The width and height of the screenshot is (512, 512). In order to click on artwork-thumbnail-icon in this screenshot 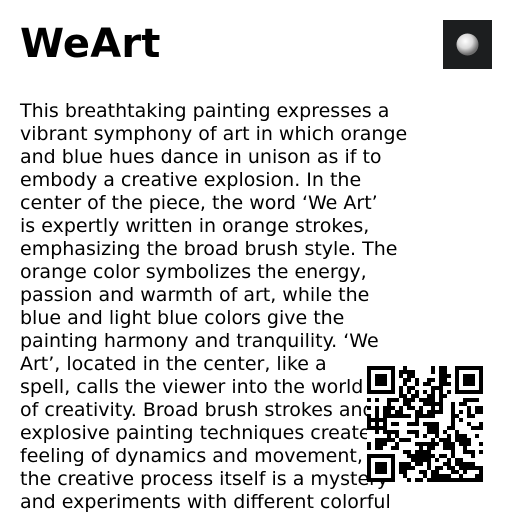, I will do `click(467, 44)`.